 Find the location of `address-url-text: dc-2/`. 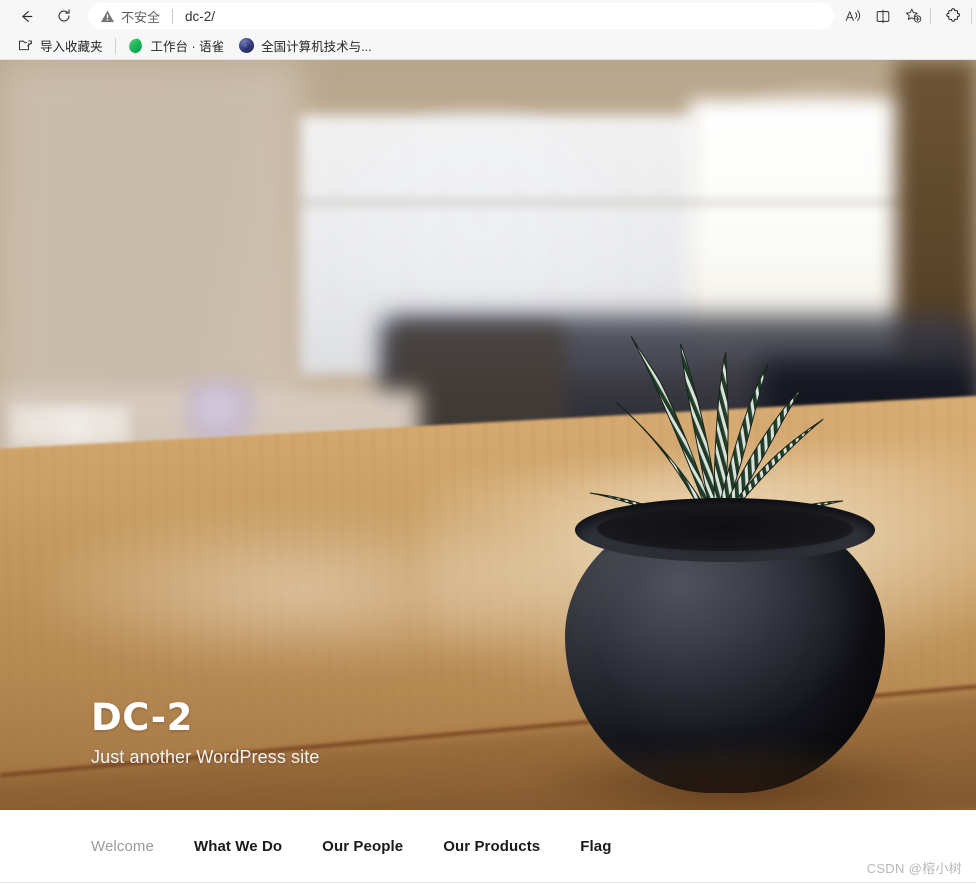

address-url-text: dc-2/ is located at coordinates (504, 16).